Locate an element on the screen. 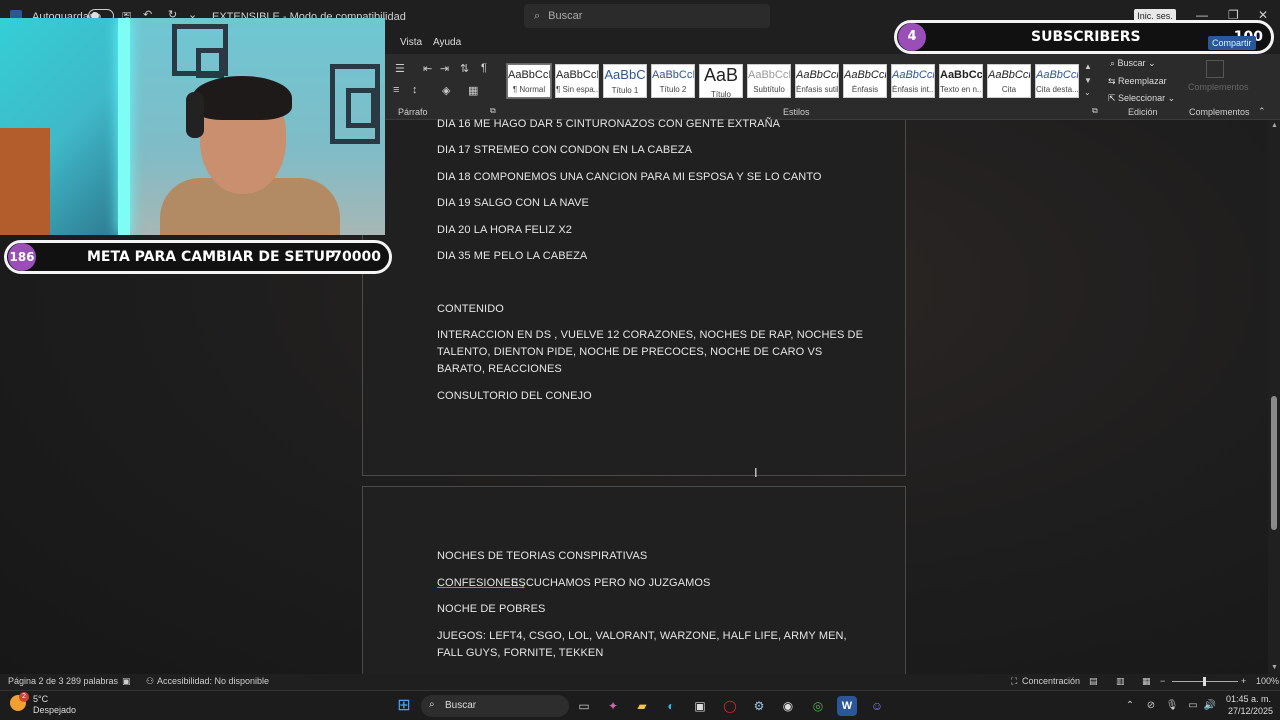 The width and height of the screenshot is (1280, 720). zoom-in-icon: + is located at coordinates (1243, 681).